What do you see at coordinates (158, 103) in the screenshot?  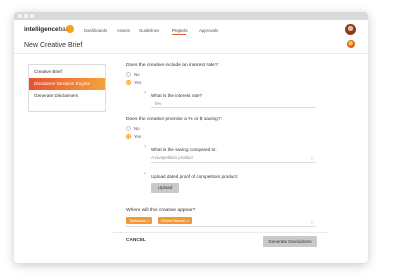 I see `interest-rate-input: 5%` at bounding box center [158, 103].